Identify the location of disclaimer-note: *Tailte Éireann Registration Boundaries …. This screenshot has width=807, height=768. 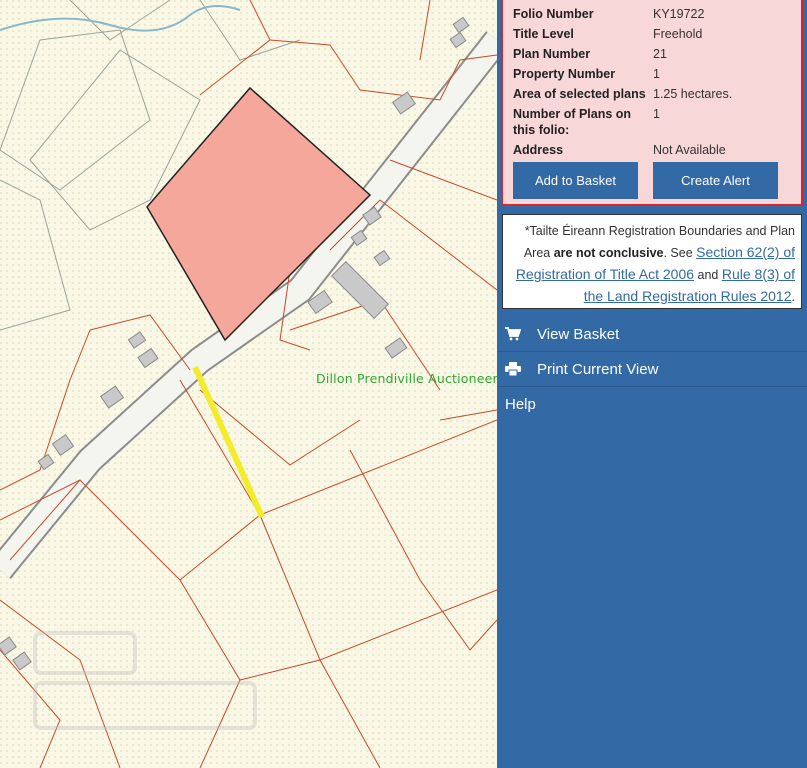
(652, 261).